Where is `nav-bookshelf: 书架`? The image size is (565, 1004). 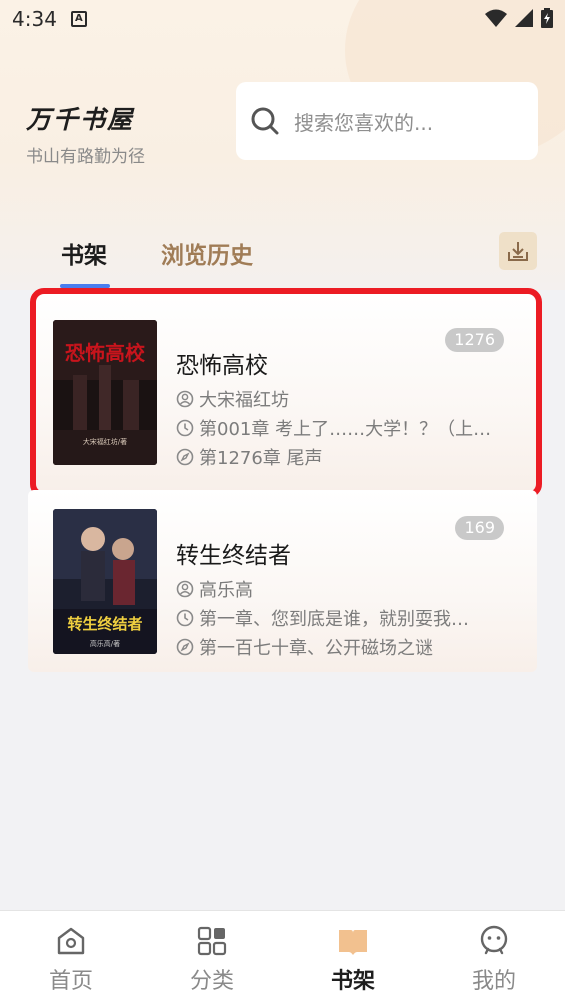
nav-bookshelf: 书架 is located at coordinates (353, 960).